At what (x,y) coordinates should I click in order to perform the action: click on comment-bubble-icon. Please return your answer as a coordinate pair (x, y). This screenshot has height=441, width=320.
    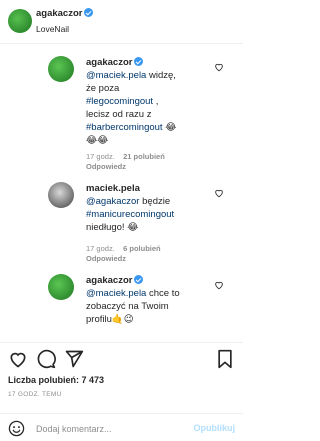
    Looking at the image, I should click on (46, 359).